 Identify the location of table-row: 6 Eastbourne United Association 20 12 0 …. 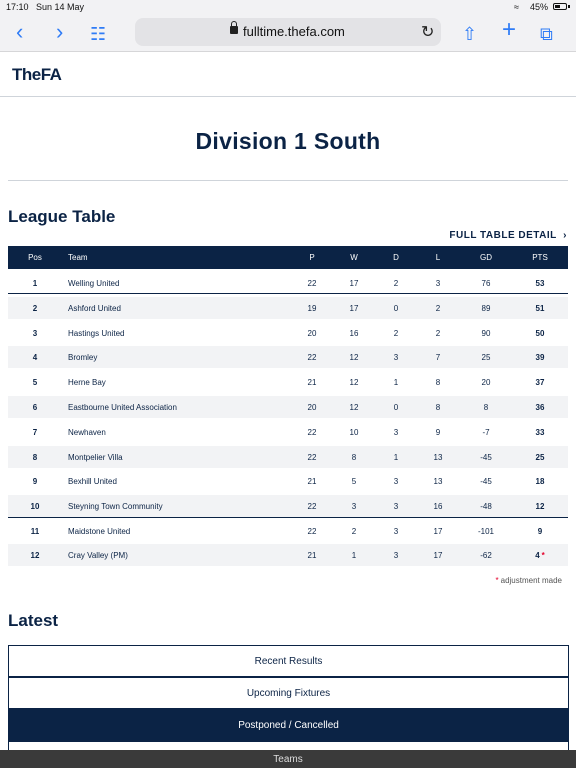
(288, 407).